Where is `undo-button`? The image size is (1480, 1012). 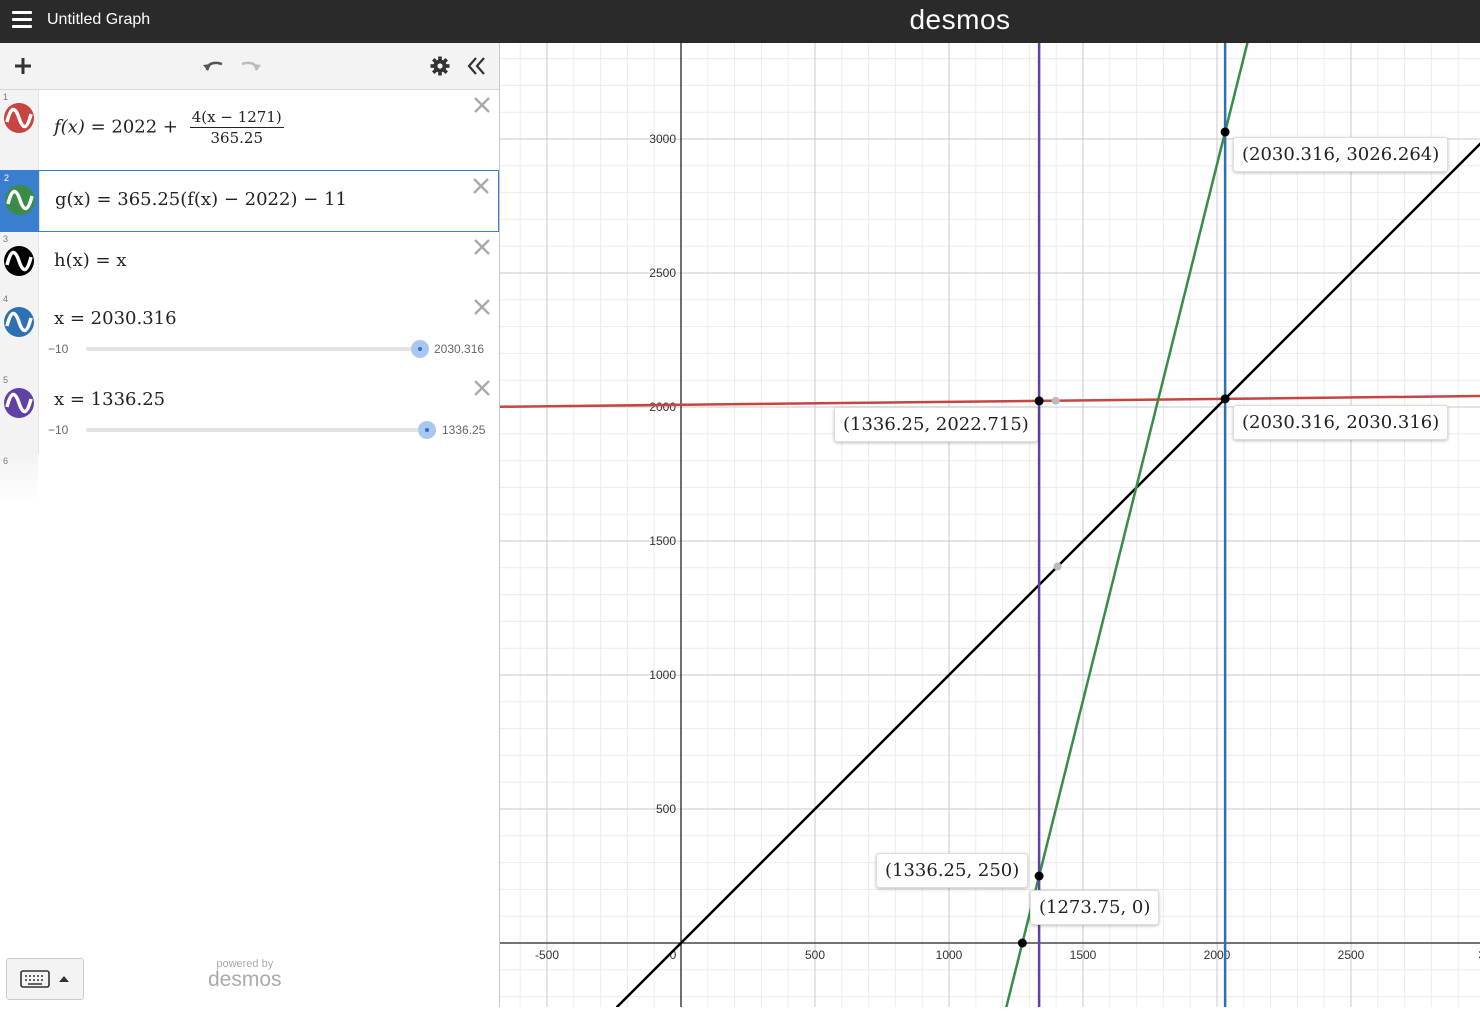
undo-button is located at coordinates (213, 66).